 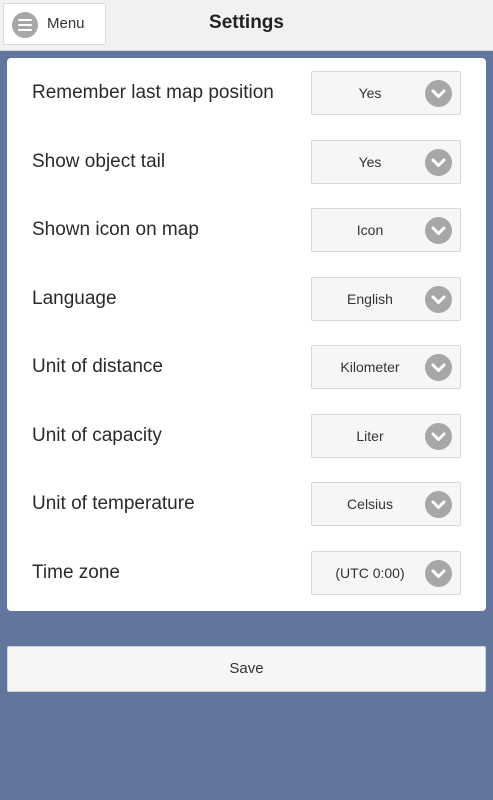 What do you see at coordinates (113, 503) in the screenshot?
I see `setting-label: Unit of temperature` at bounding box center [113, 503].